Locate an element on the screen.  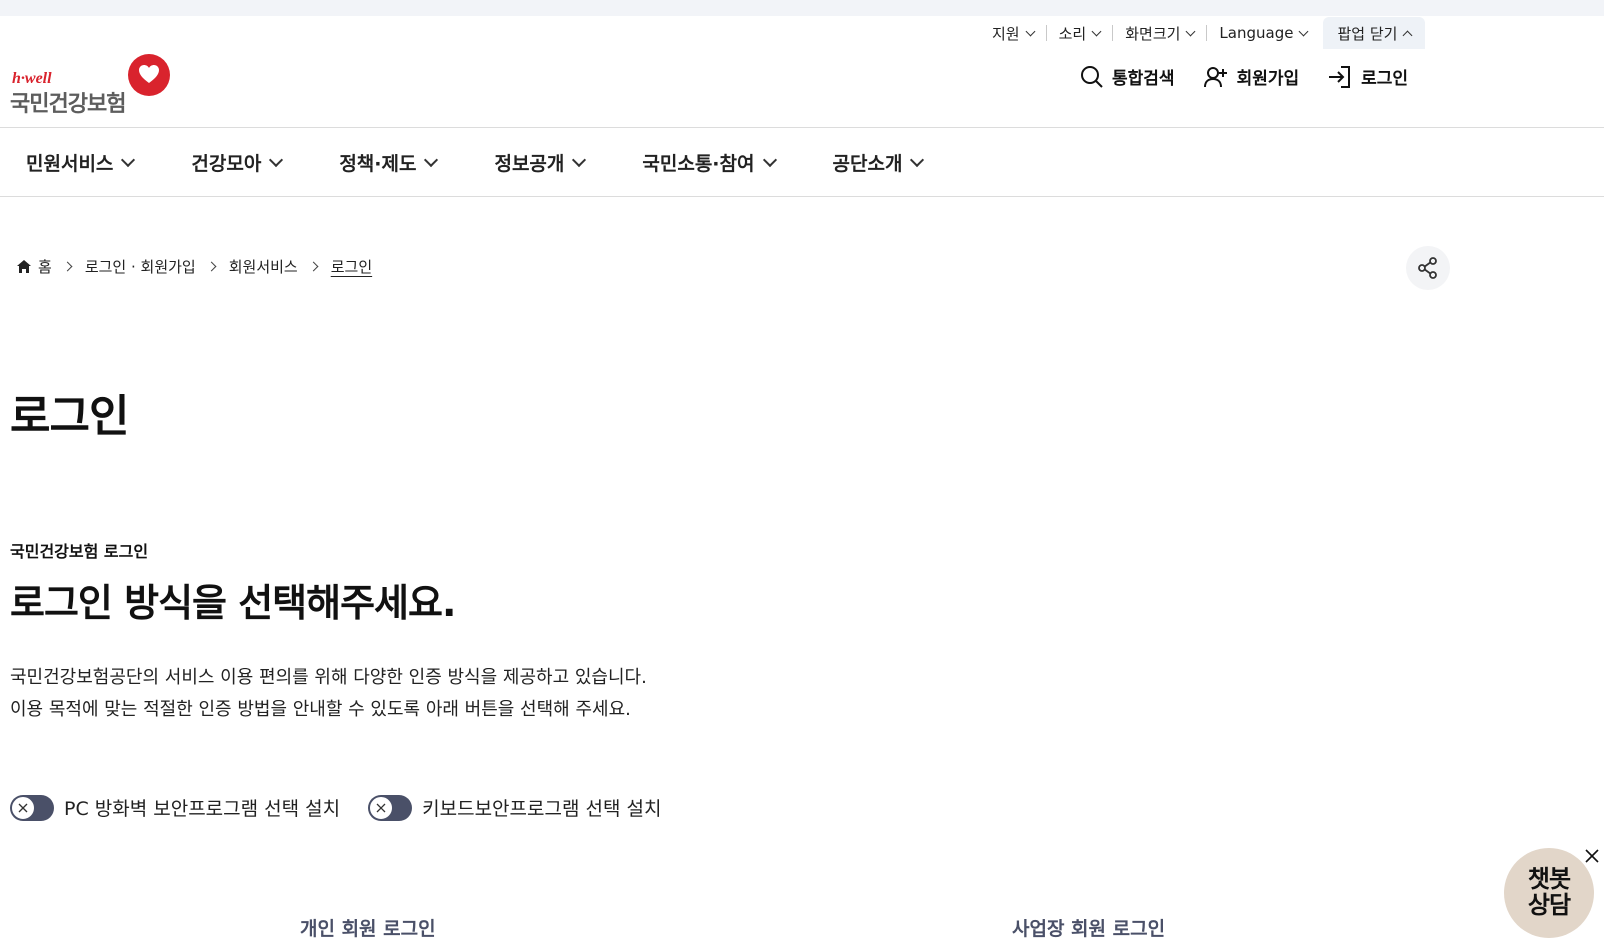
chatbot-label-line: 상담 is located at coordinates (1549, 905).